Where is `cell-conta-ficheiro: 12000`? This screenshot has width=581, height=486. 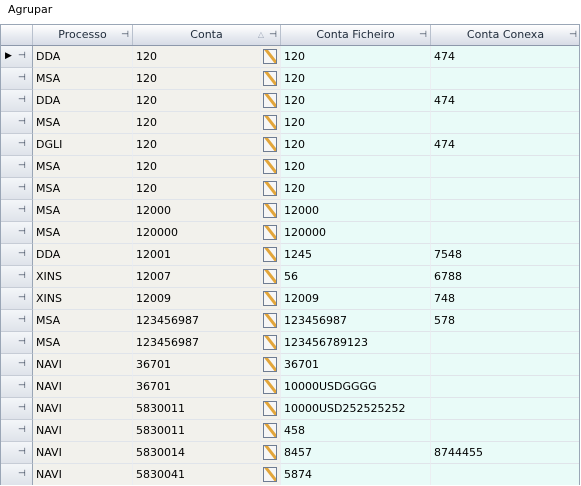
cell-conta-ficheiro: 12000 is located at coordinates (356, 211).